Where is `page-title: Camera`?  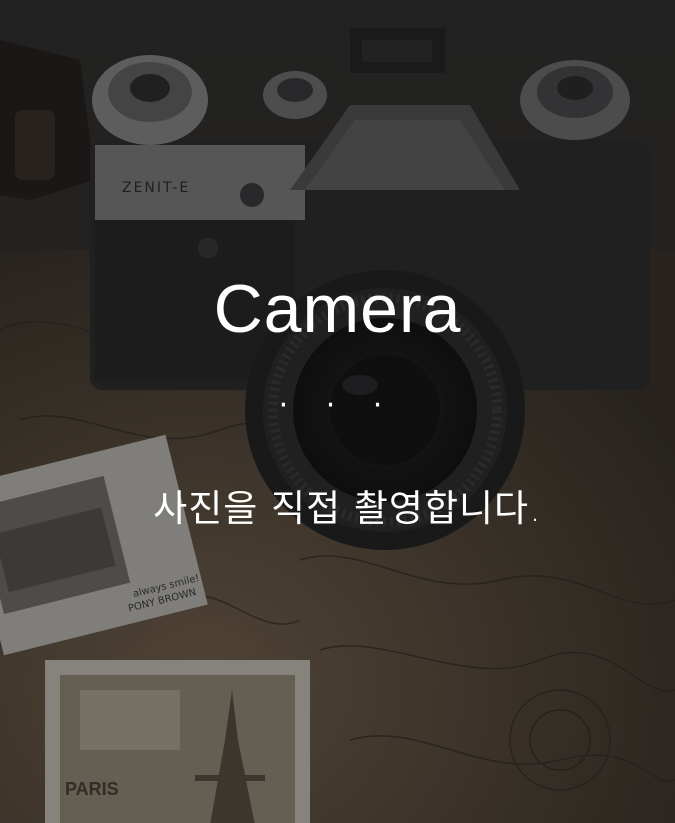
page-title: Camera is located at coordinates (337, 309).